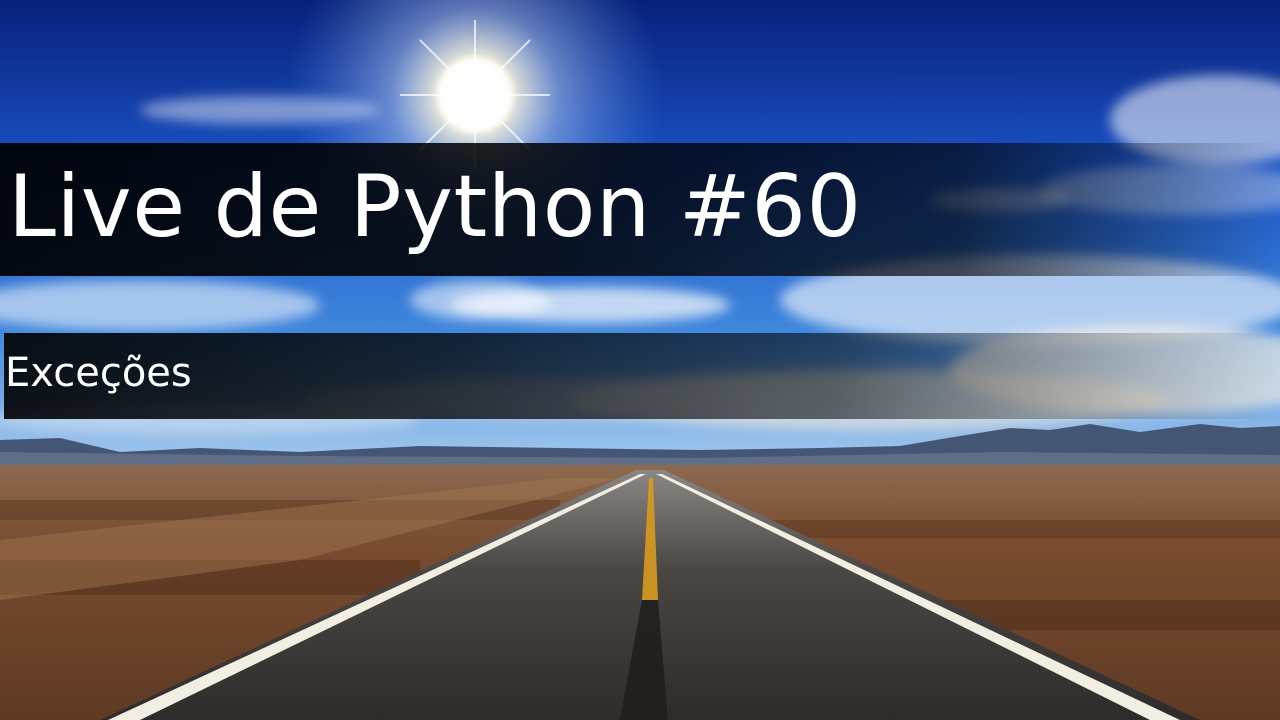 The width and height of the screenshot is (1280, 720). What do you see at coordinates (435, 207) in the screenshot?
I see `page-title: Live de Python #60` at bounding box center [435, 207].